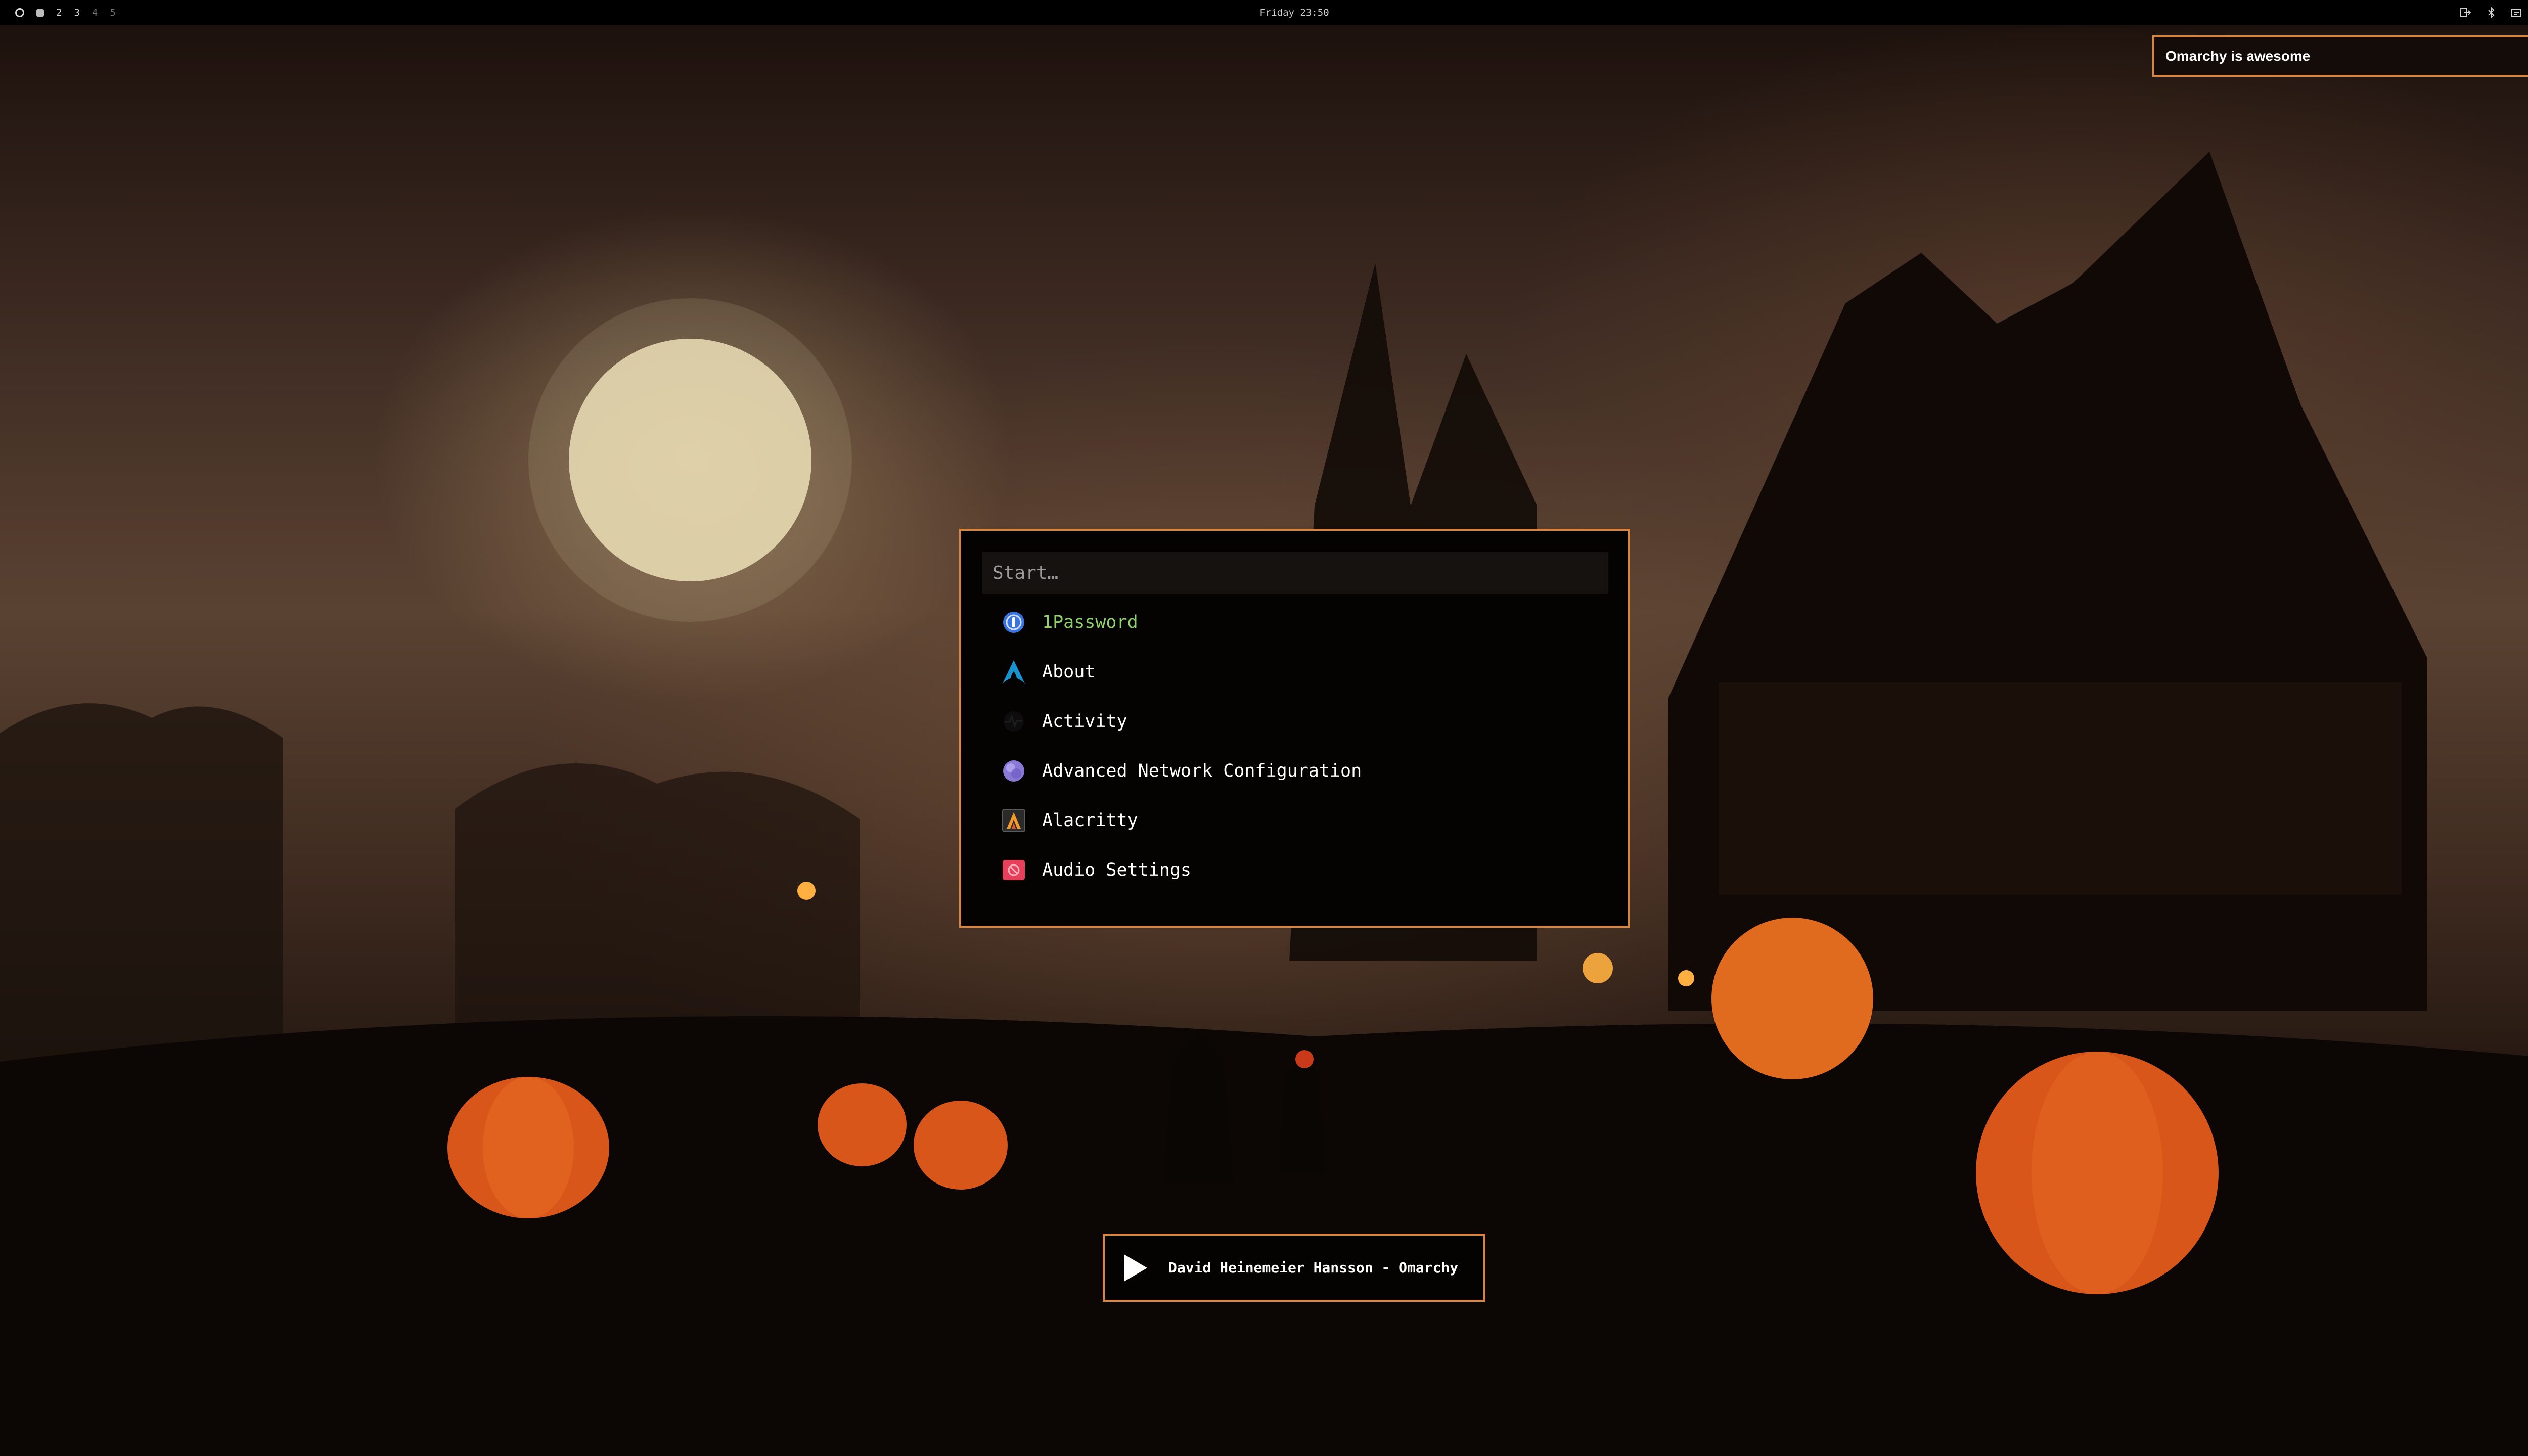 The height and width of the screenshot is (1456, 2528). I want to click on bluetooth-icon, so click(2492, 13).